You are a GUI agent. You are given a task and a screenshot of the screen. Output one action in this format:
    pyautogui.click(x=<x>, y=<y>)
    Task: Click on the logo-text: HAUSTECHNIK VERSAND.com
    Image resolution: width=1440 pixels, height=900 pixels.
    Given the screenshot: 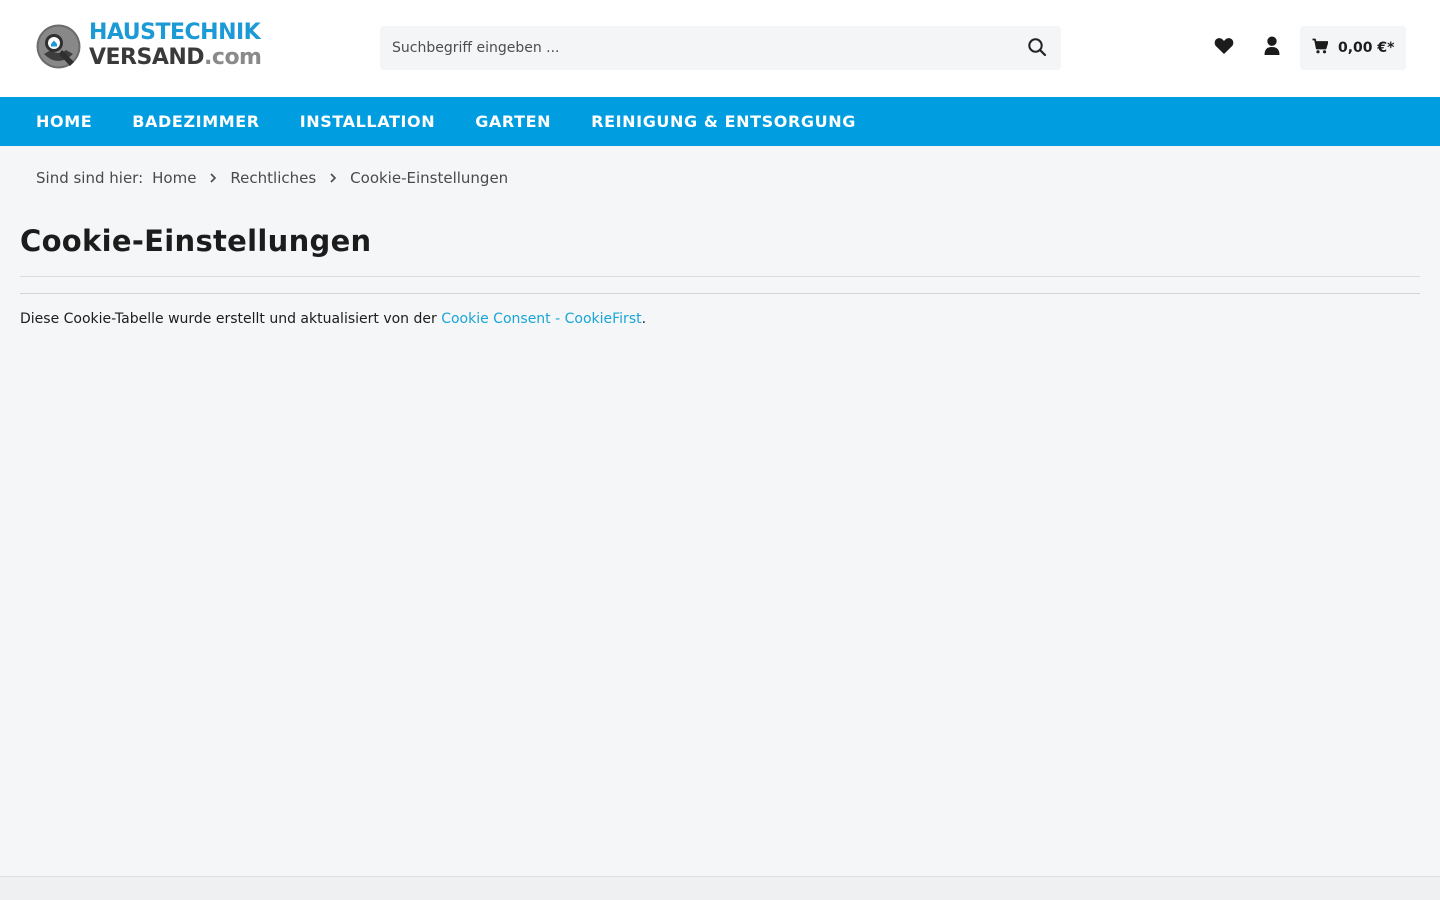 What is the action you would take?
    pyautogui.click(x=175, y=44)
    